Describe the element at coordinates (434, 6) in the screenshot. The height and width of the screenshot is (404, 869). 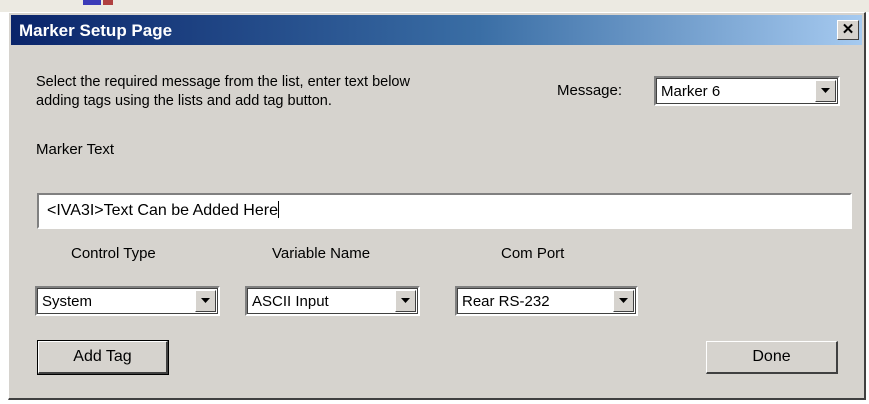
I see `background-strip` at that location.